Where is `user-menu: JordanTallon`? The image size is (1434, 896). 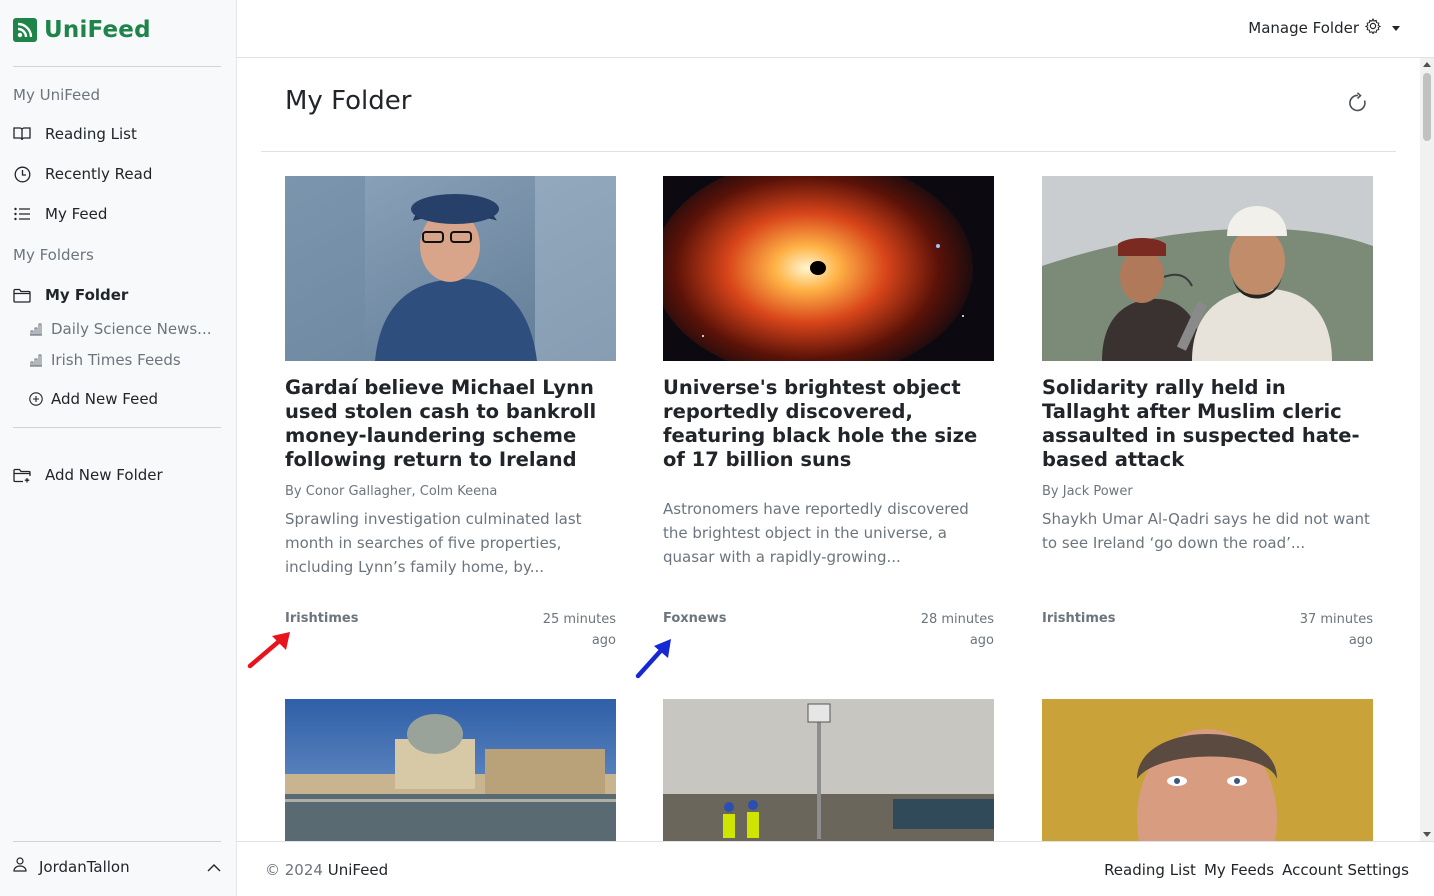 user-menu: JordanTallon is located at coordinates (117, 866).